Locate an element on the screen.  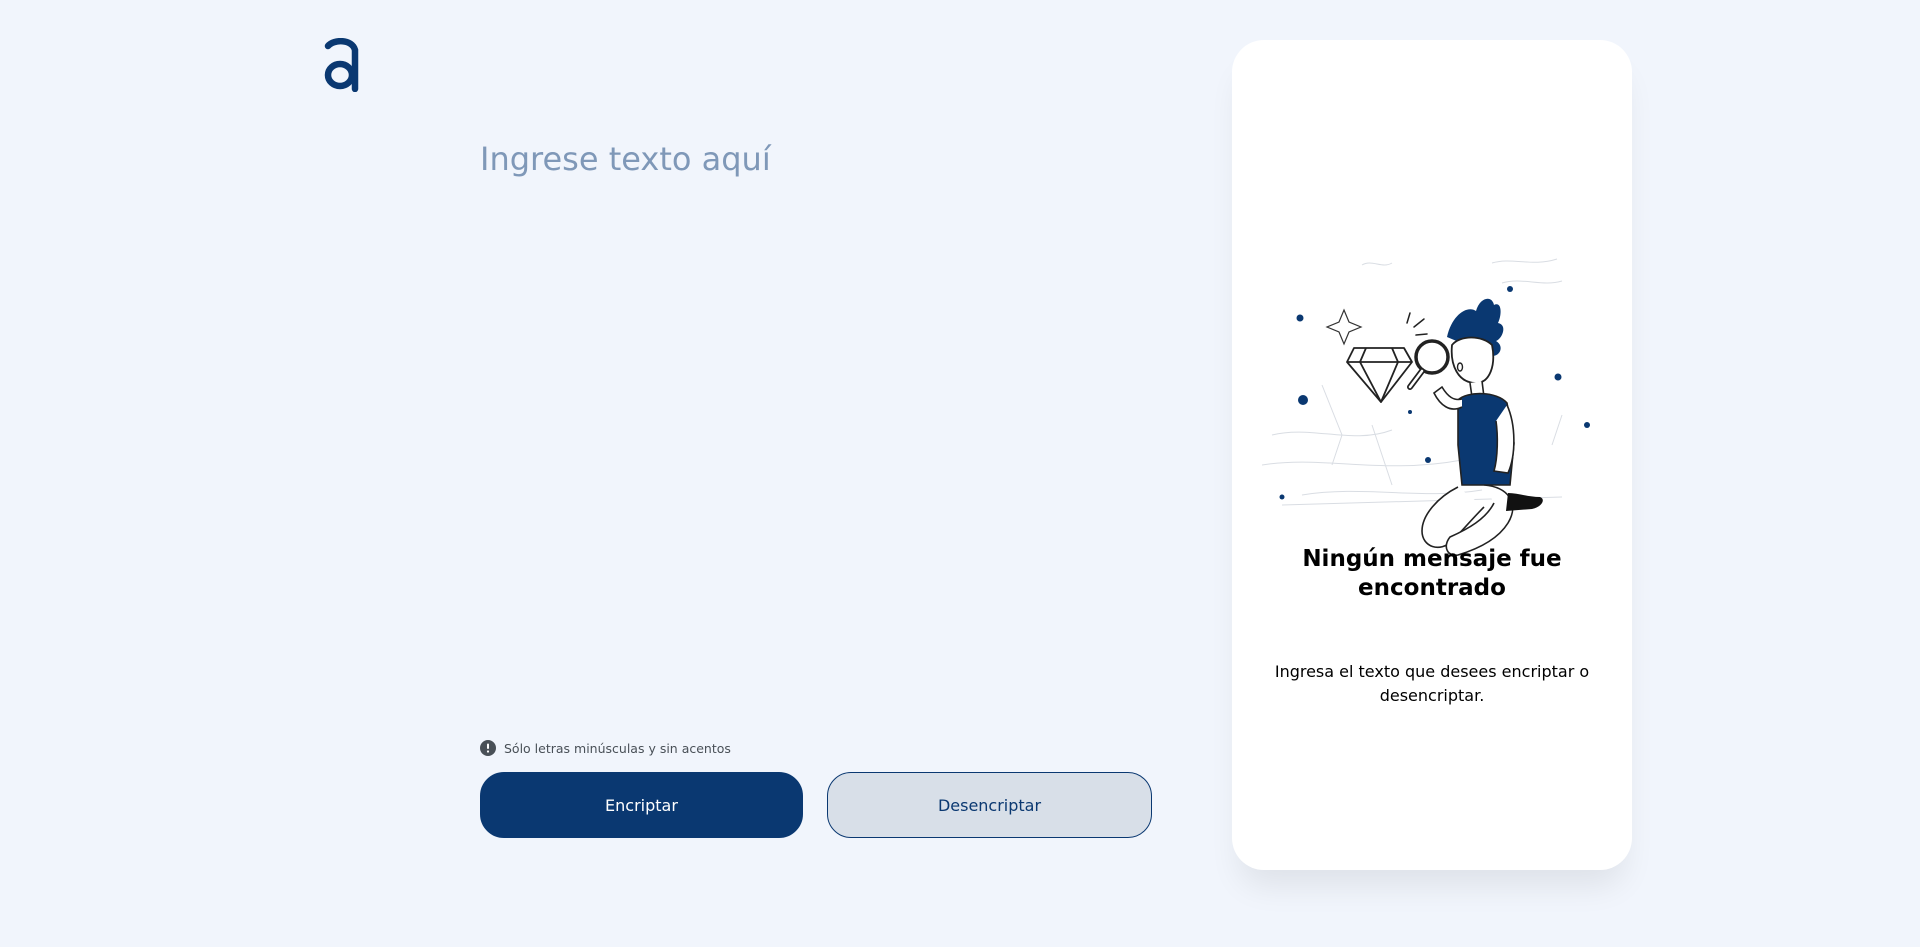
hint: Sólo letras minúsculas y sin acentos is located at coordinates (605, 748).